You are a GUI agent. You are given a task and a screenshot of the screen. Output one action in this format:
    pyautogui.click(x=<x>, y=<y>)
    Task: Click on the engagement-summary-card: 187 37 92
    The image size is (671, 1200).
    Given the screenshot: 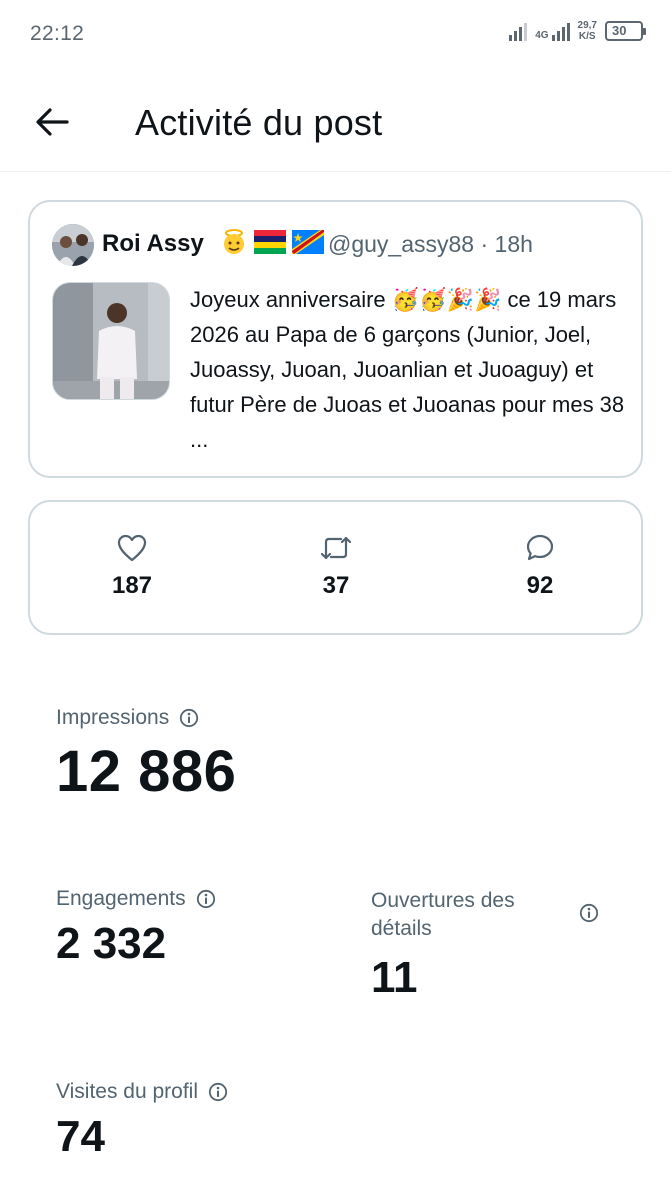 What is the action you would take?
    pyautogui.click(x=335, y=567)
    